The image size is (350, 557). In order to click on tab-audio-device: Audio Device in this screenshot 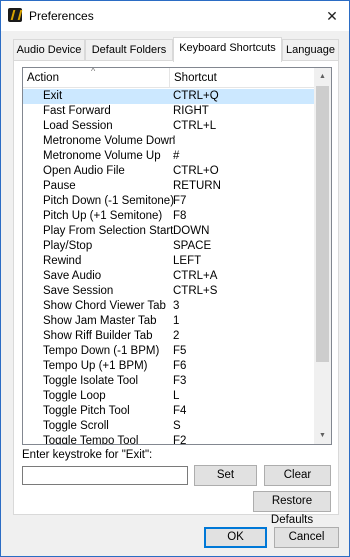, I will do `click(49, 50)`.